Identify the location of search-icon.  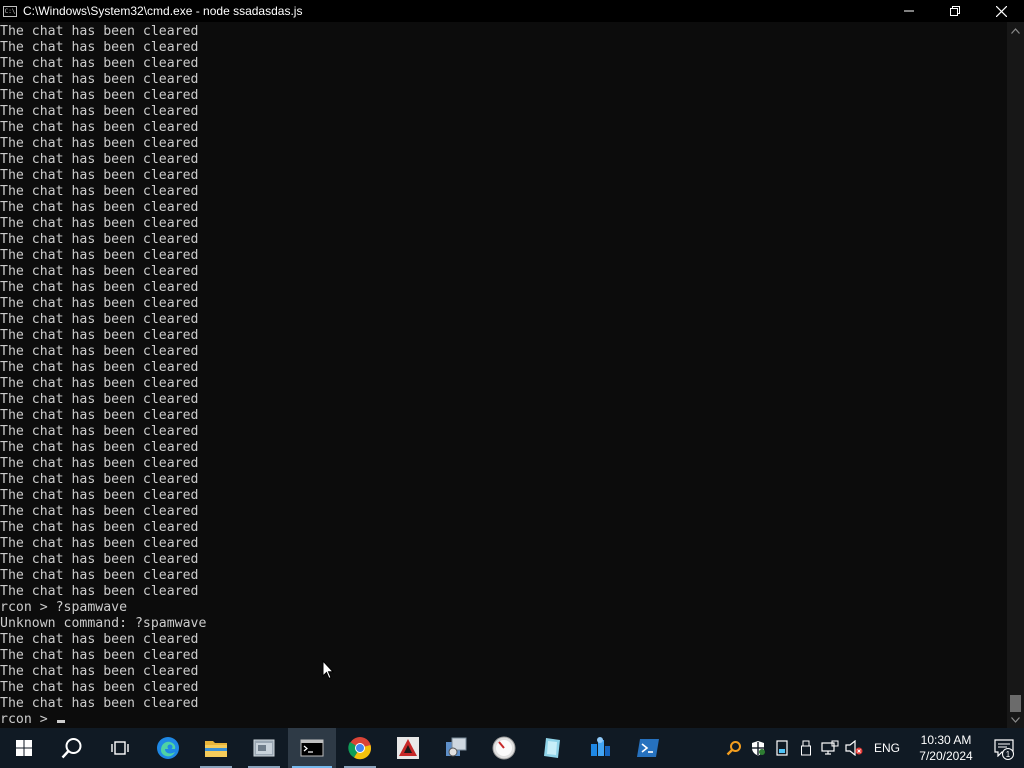
(71, 748).